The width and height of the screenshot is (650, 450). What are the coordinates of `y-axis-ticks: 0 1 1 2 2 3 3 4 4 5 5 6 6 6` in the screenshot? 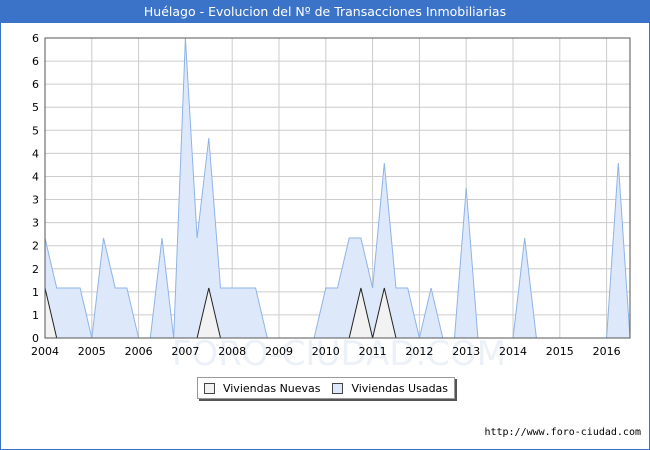 It's located at (35, 188).